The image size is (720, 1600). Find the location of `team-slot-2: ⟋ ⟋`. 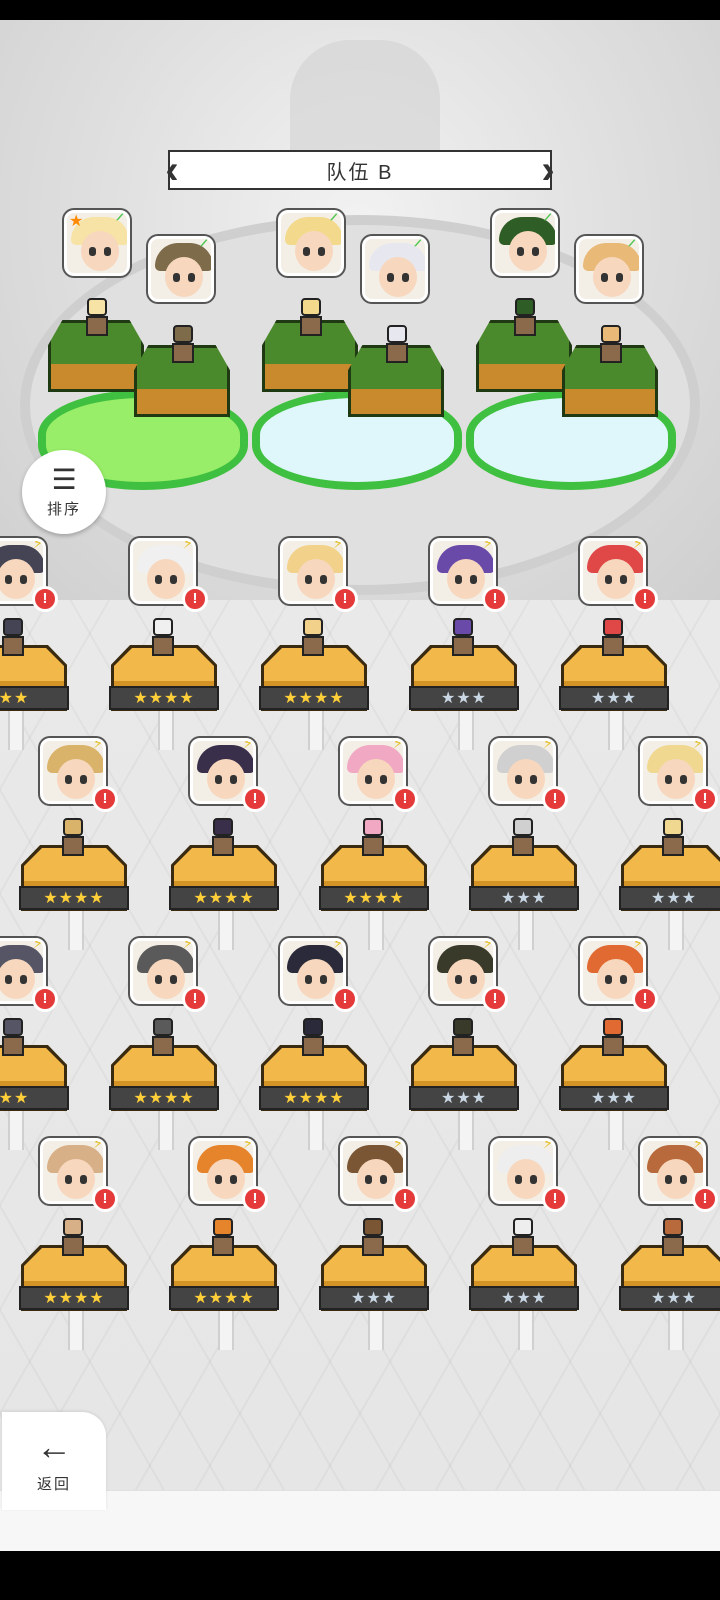

team-slot-2: ⟋ ⟋ is located at coordinates (362, 355).